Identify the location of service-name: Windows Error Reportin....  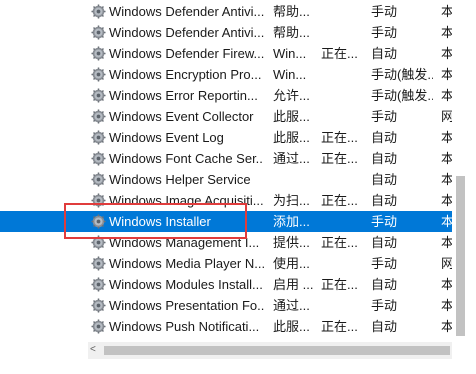
(183, 95).